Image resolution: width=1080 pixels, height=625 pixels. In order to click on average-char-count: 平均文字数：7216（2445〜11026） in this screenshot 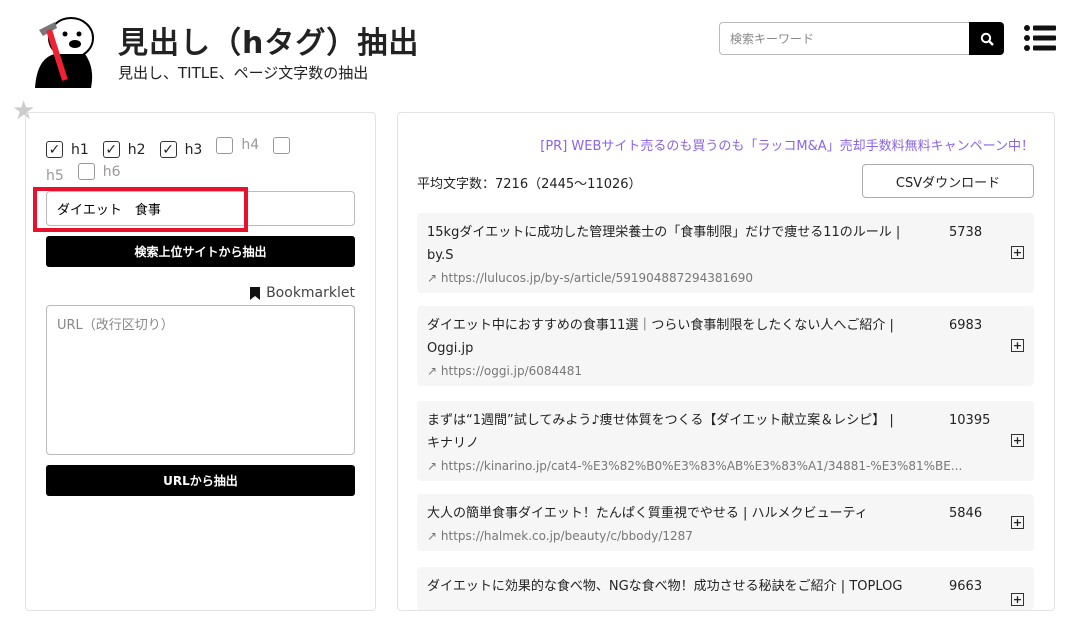, I will do `click(529, 184)`.